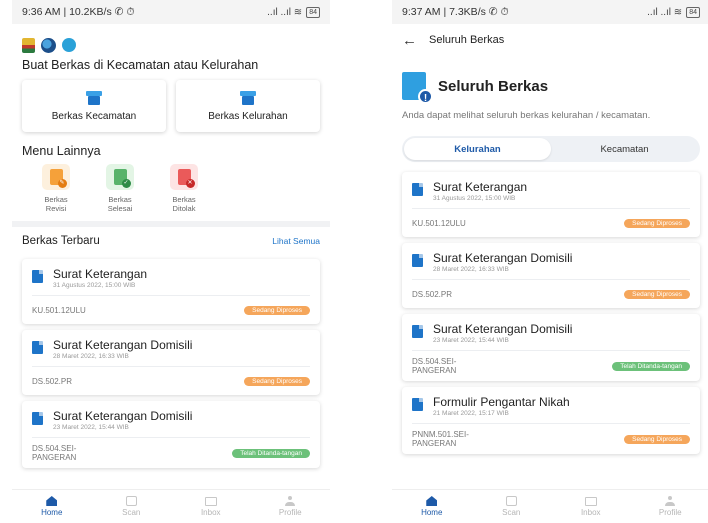 This screenshot has width=708, height=523. I want to click on menu-label: Berkas Selesai, so click(120, 204).